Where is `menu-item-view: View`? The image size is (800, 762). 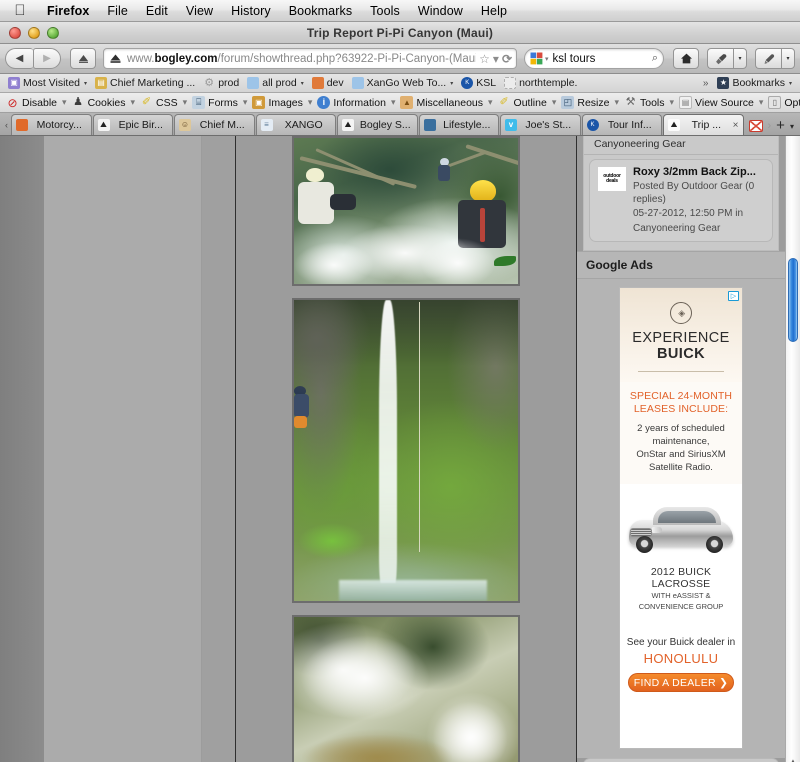
menu-item-view: View is located at coordinates (199, 11).